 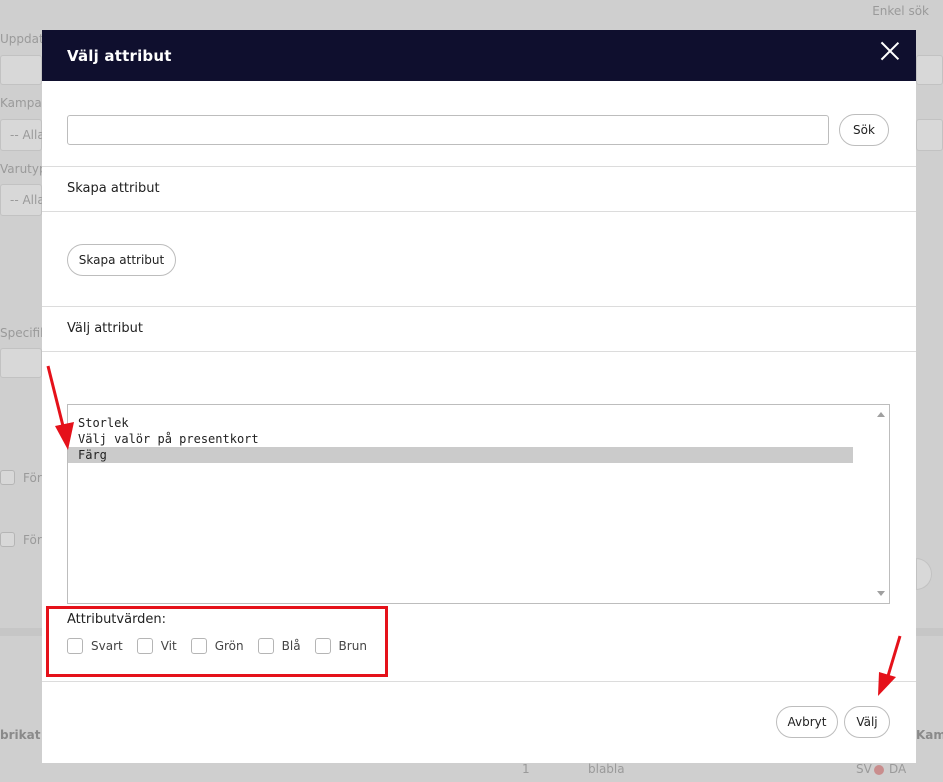 I want to click on bg-field-specifik, so click(x=21, y=363).